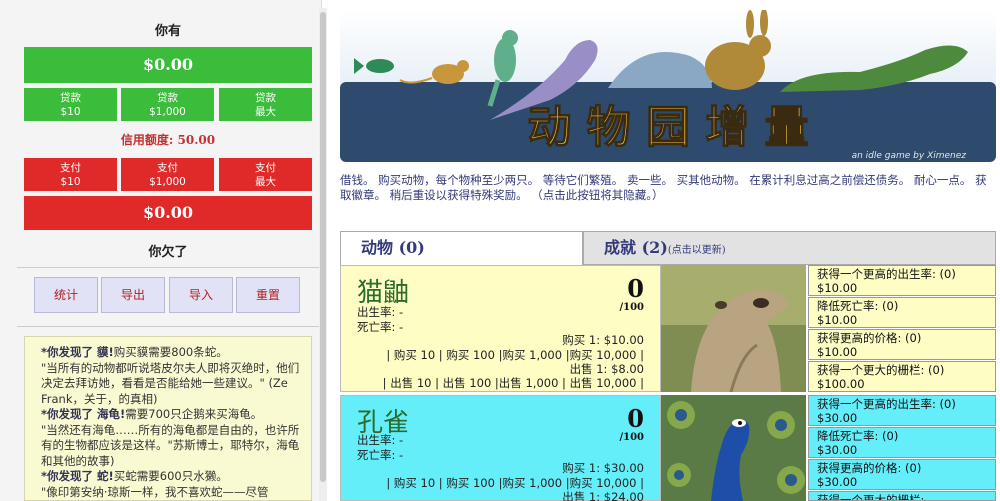 This screenshot has width=1000, height=501. What do you see at coordinates (733, 448) in the screenshot?
I see `peacock-photo` at bounding box center [733, 448].